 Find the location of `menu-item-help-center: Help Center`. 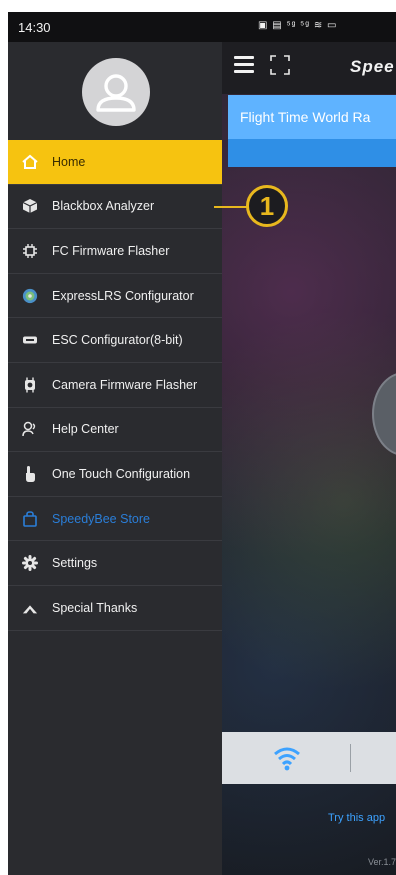

menu-item-help-center: Help Center is located at coordinates (115, 430).